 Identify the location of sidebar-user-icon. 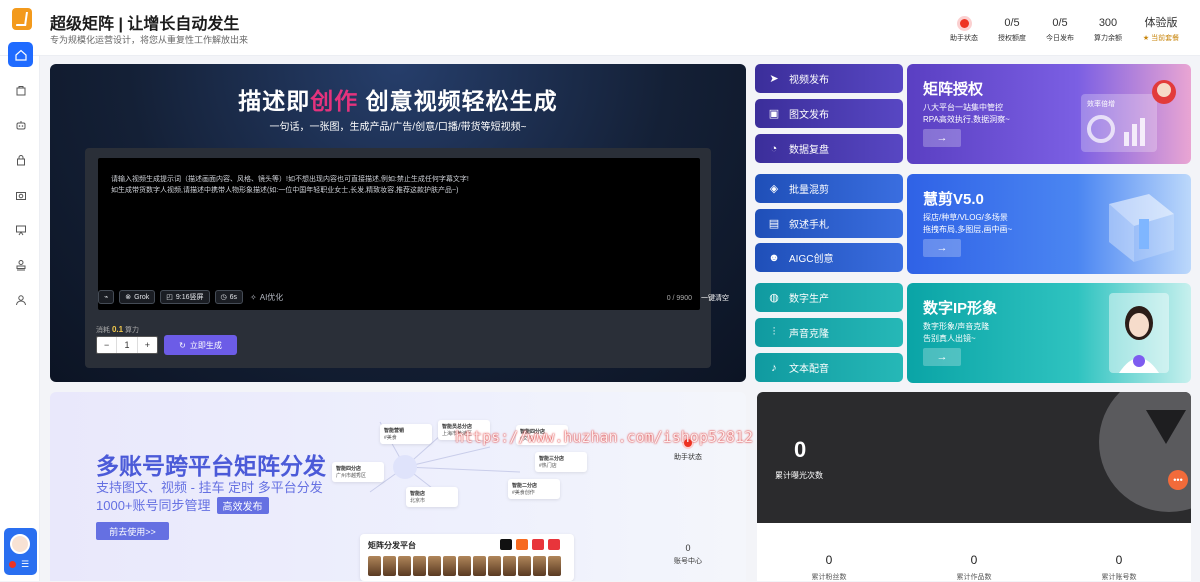
(20, 299).